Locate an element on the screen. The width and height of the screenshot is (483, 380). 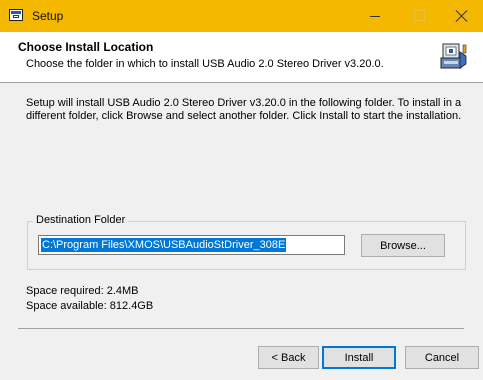
install-button: Install is located at coordinates (359, 357).